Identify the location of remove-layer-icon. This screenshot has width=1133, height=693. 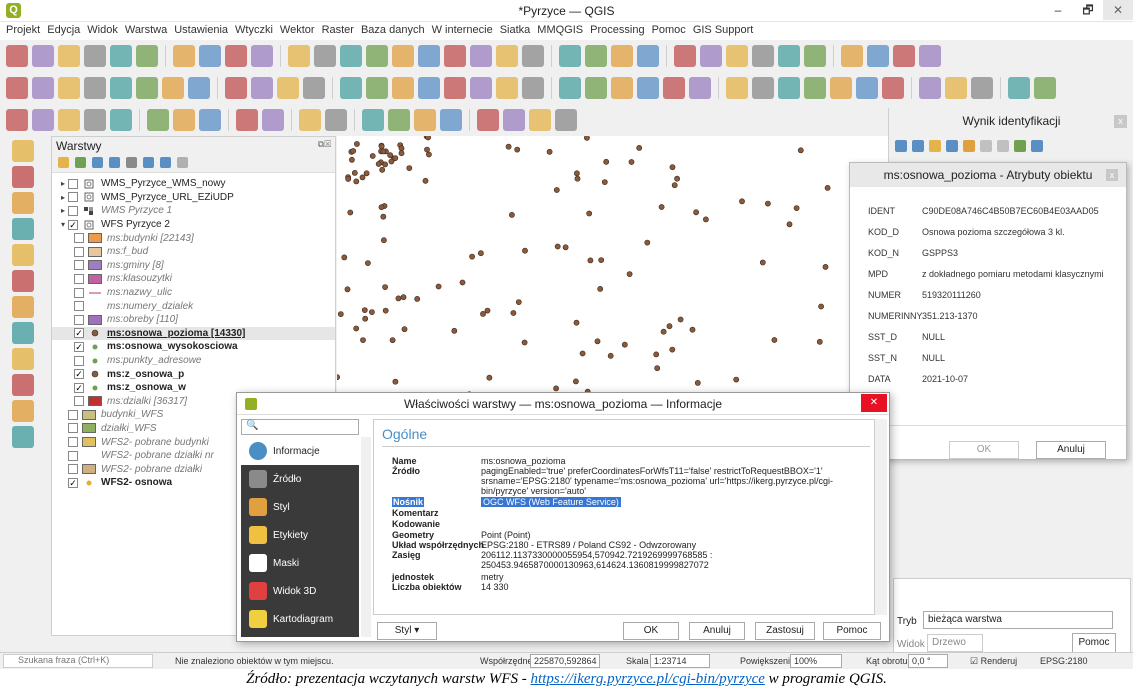
(182, 162).